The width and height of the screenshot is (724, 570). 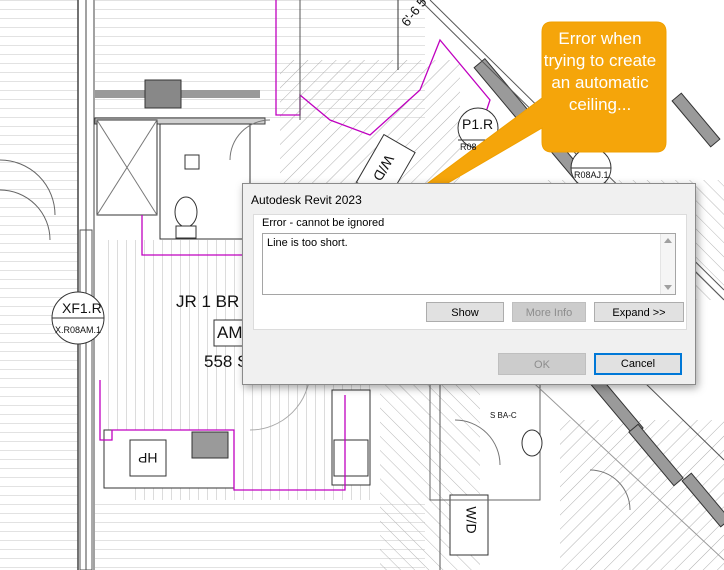 I want to click on room-tag: AM, so click(x=230, y=332).